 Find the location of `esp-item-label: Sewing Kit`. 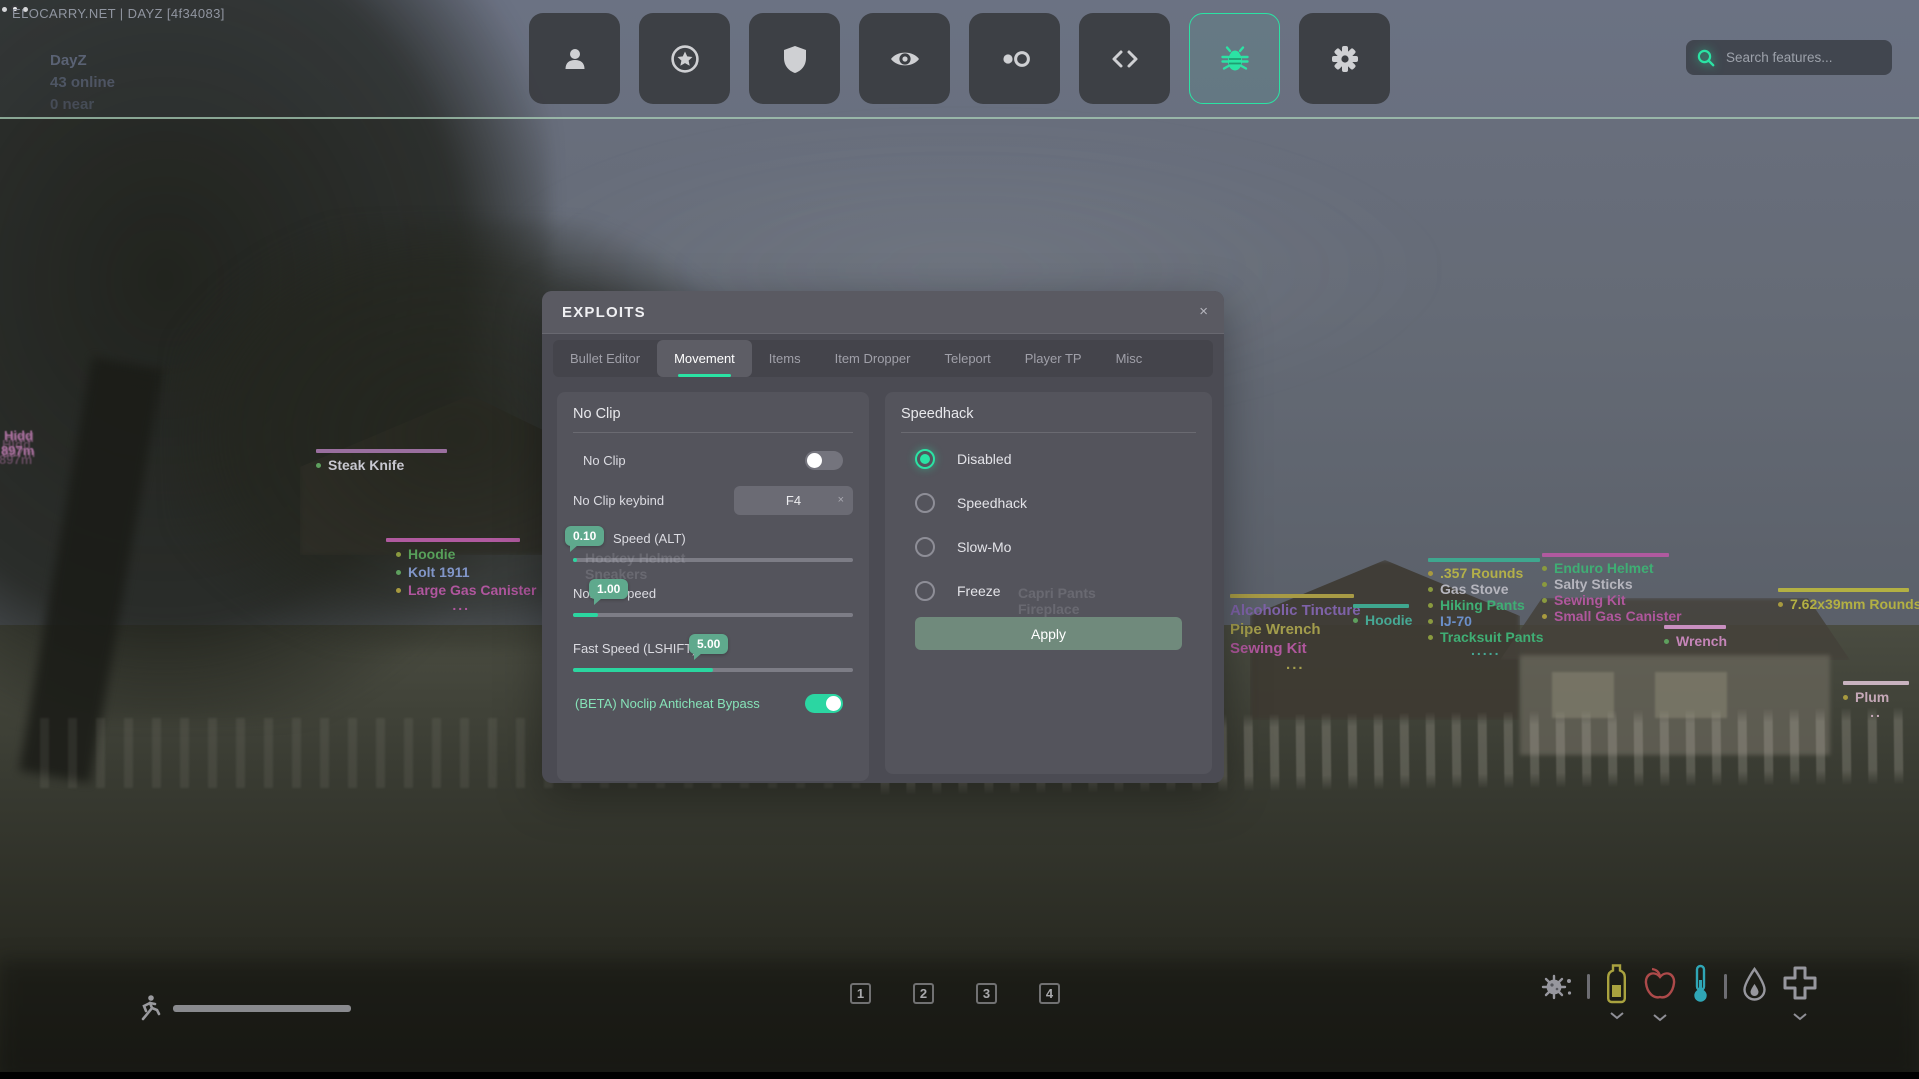

esp-item-label: Sewing Kit is located at coordinates (1590, 600).